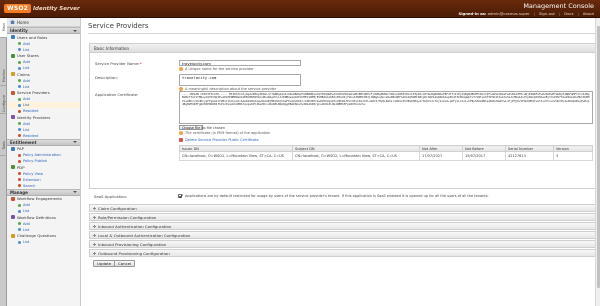  What do you see at coordinates (37, 236) in the screenshot?
I see `sidebar-group-label: Challenge Questions` at bounding box center [37, 236].